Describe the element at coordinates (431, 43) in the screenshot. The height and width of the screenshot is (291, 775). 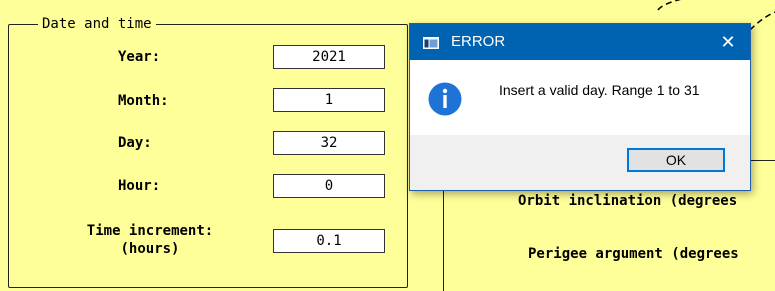
I see `window-app-icon` at that location.